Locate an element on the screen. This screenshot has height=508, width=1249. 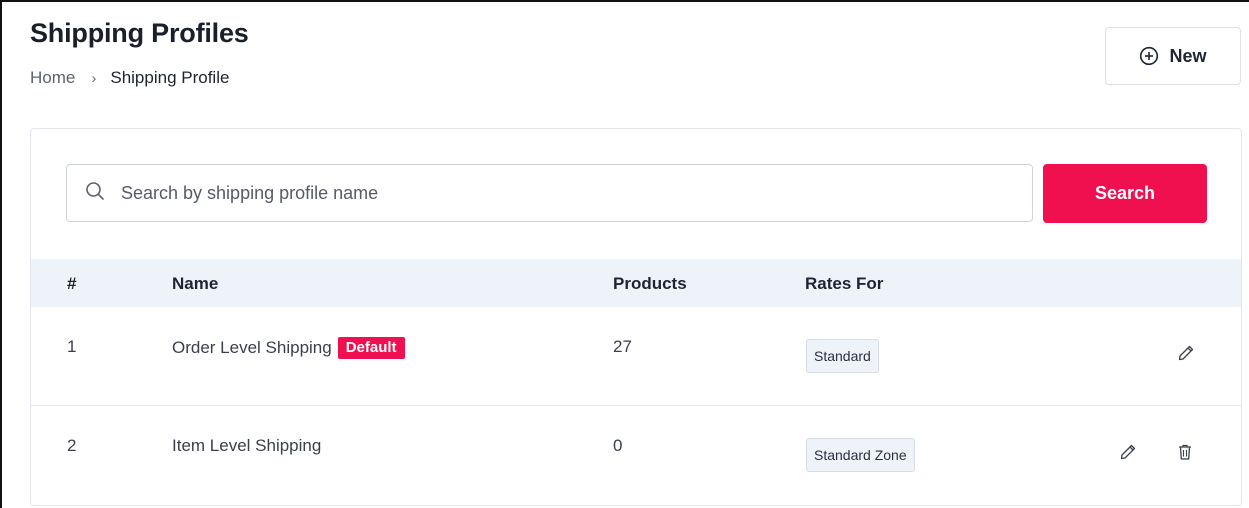
search-button: Search is located at coordinates (1125, 193).